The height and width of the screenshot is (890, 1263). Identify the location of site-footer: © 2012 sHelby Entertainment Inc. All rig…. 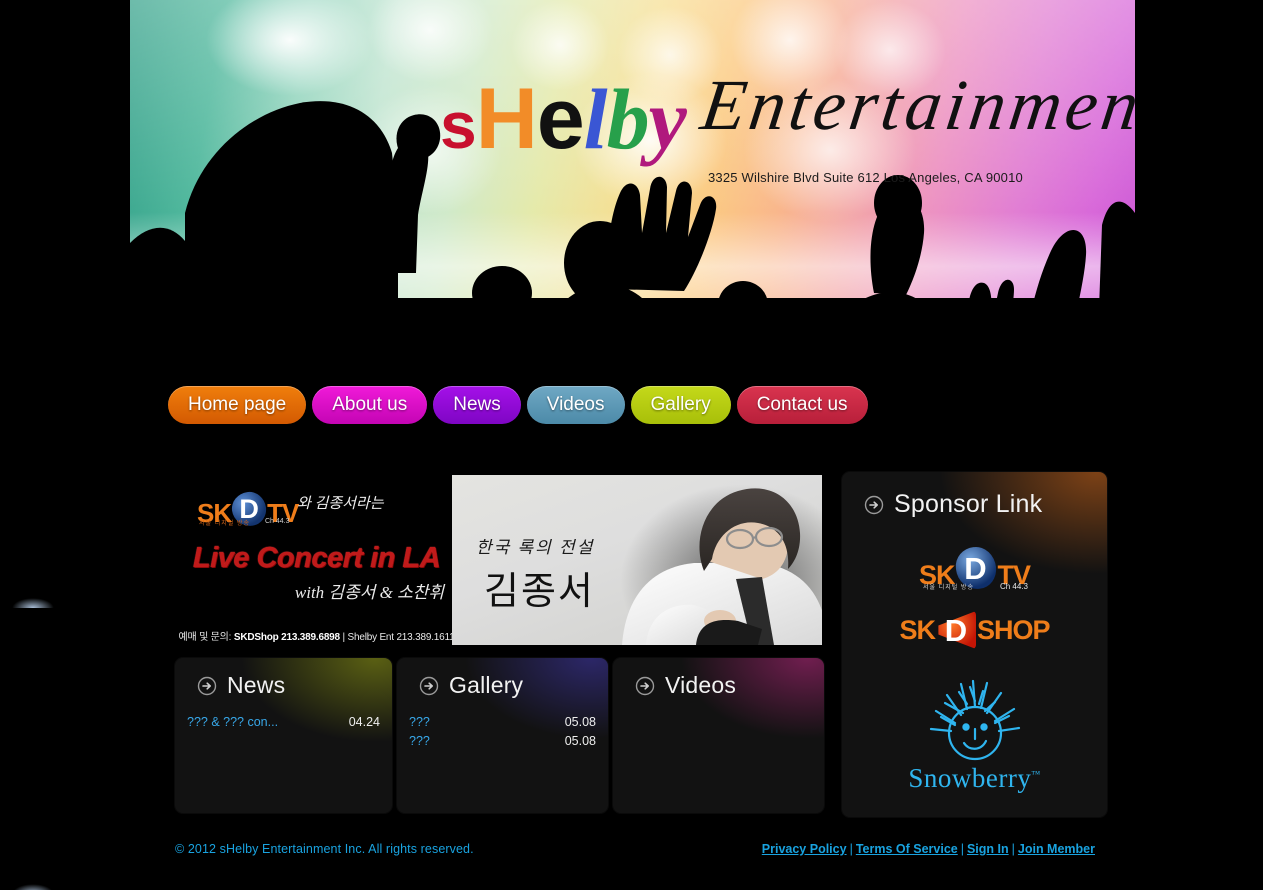
(635, 849).